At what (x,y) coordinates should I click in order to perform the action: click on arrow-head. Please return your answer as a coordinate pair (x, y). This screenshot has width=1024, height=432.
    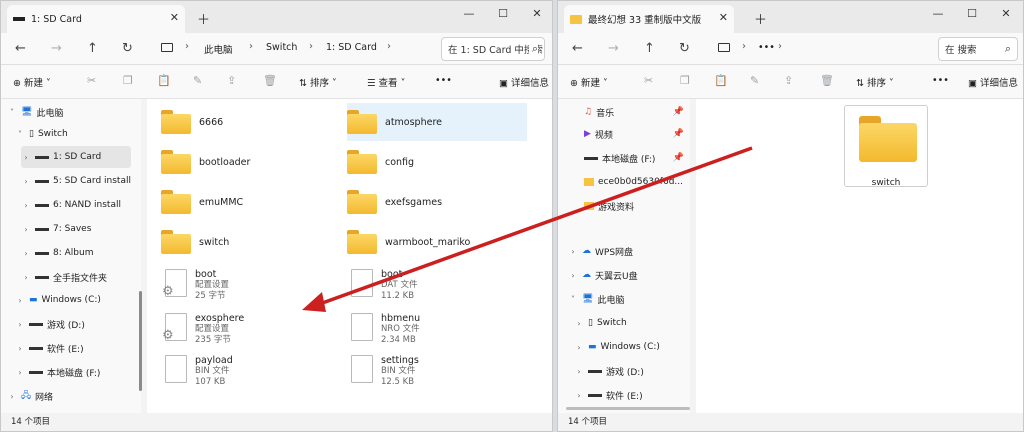
    Looking at the image, I should click on (314, 302).